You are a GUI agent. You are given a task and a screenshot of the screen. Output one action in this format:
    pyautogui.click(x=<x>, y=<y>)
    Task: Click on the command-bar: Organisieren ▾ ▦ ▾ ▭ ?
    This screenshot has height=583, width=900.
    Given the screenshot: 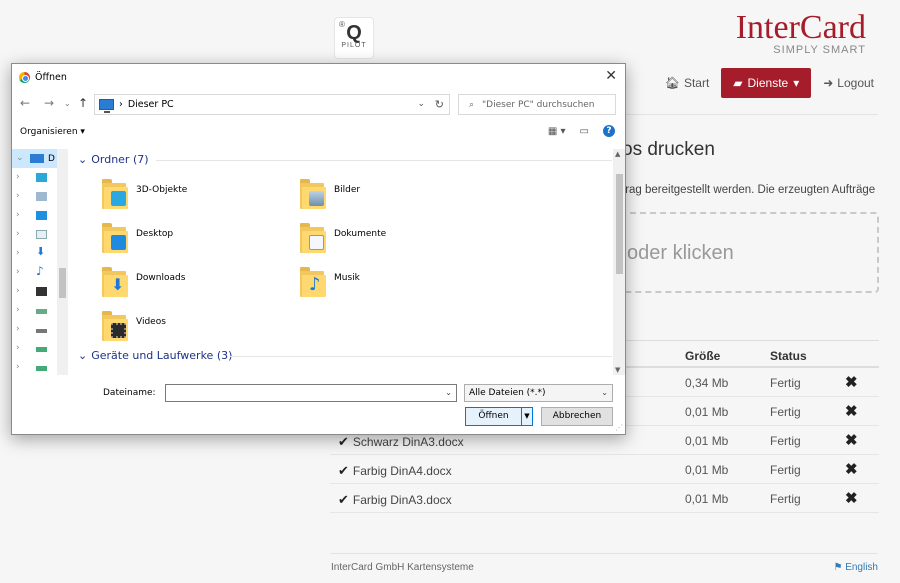 What is the action you would take?
    pyautogui.click(x=318, y=133)
    